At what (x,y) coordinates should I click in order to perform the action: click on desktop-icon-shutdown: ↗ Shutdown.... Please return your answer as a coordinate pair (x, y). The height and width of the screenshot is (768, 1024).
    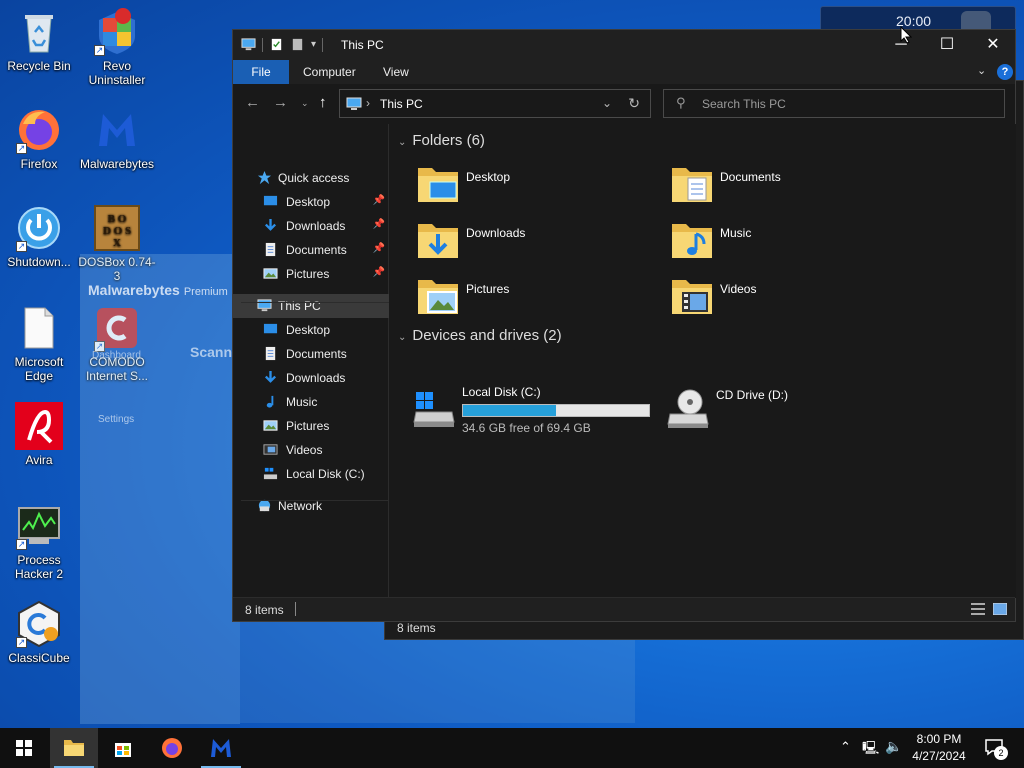
    Looking at the image, I should click on (39, 236).